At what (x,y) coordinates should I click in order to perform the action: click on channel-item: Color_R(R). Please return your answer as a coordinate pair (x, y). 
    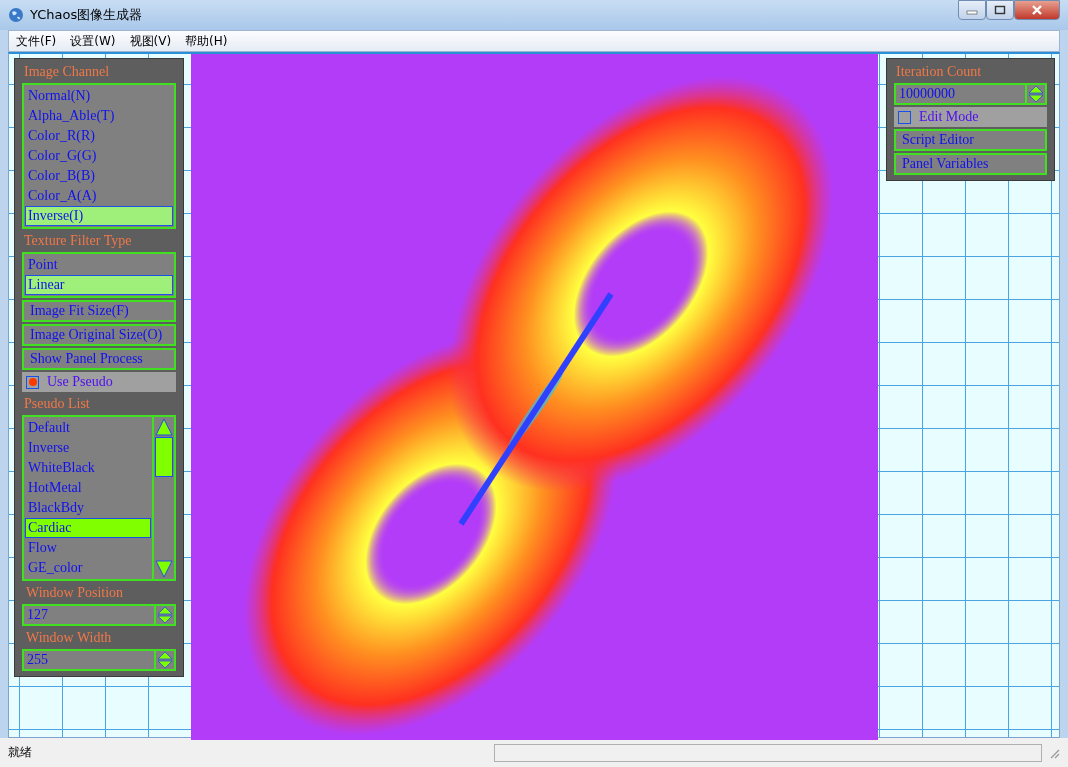
    Looking at the image, I should click on (99, 136).